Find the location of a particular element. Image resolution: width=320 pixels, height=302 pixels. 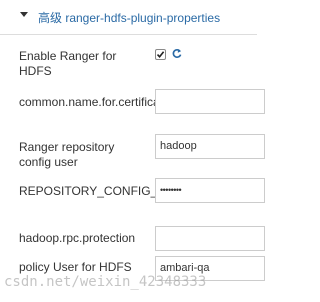

repo-user-label: Ranger repository config user is located at coordinates (67, 154).